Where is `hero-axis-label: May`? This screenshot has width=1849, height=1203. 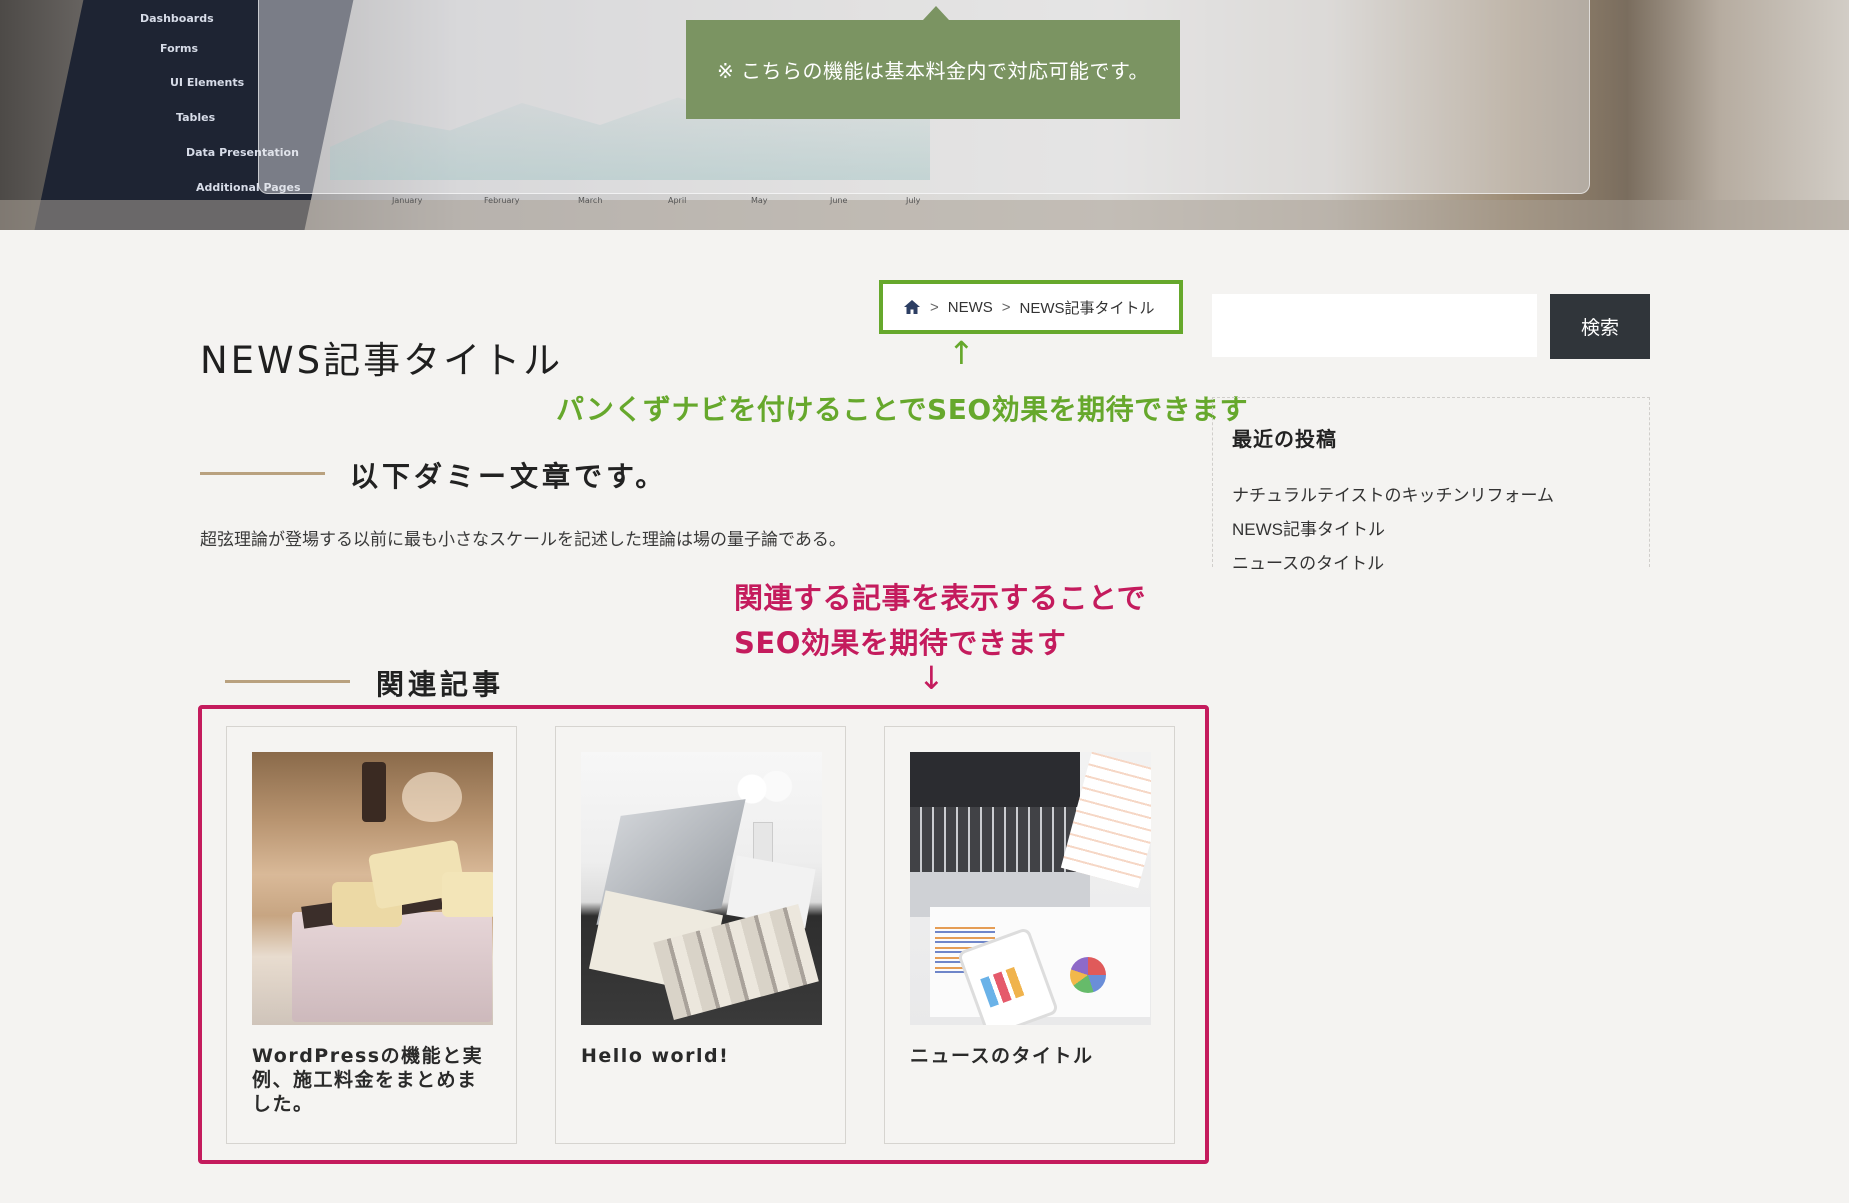 hero-axis-label: May is located at coordinates (759, 200).